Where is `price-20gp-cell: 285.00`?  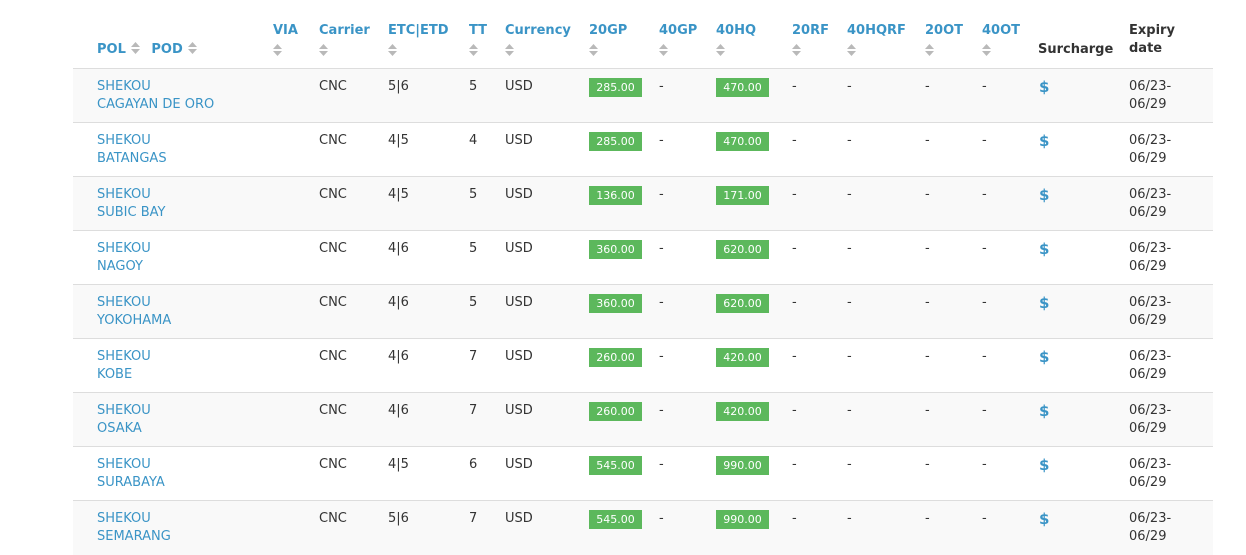
price-20gp-cell: 285.00 is located at coordinates (624, 150).